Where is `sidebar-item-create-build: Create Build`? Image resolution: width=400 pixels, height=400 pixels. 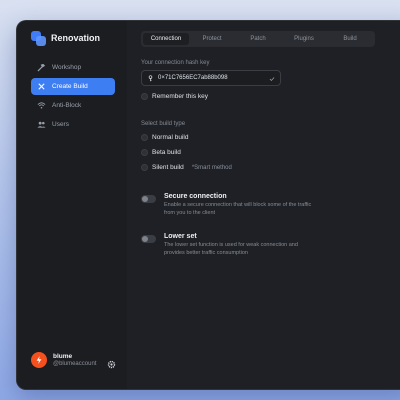 sidebar-item-create-build: Create Build is located at coordinates (73, 86).